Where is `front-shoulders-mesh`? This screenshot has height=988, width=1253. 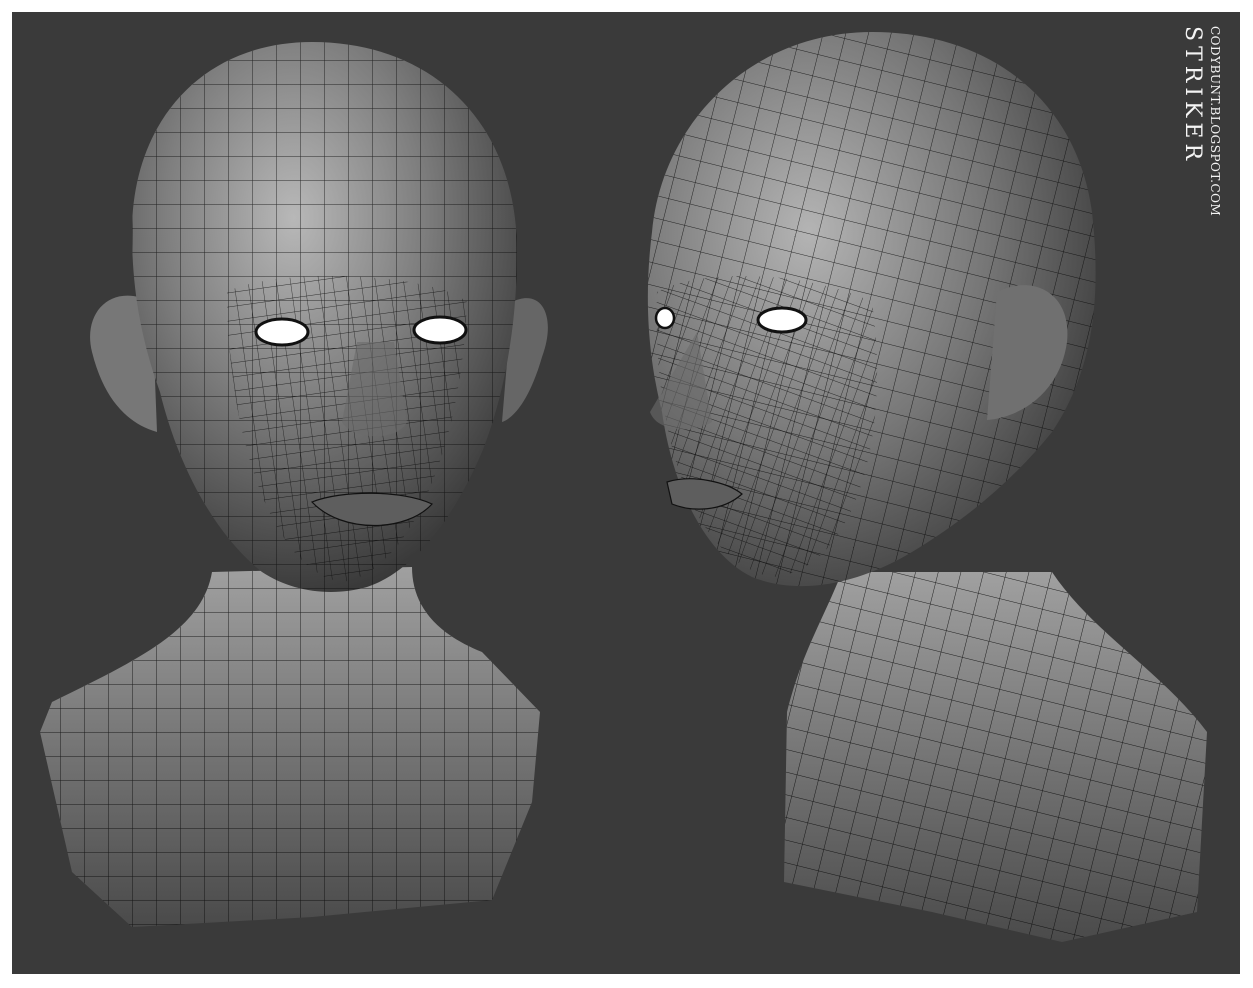 front-shoulders-mesh is located at coordinates (290, 747).